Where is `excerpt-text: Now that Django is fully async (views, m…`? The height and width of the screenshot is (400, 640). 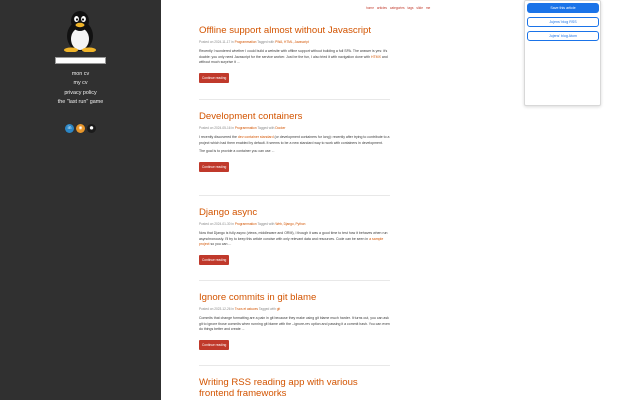
excerpt-text: Now that Django is fully async (views, m… is located at coordinates (293, 236).